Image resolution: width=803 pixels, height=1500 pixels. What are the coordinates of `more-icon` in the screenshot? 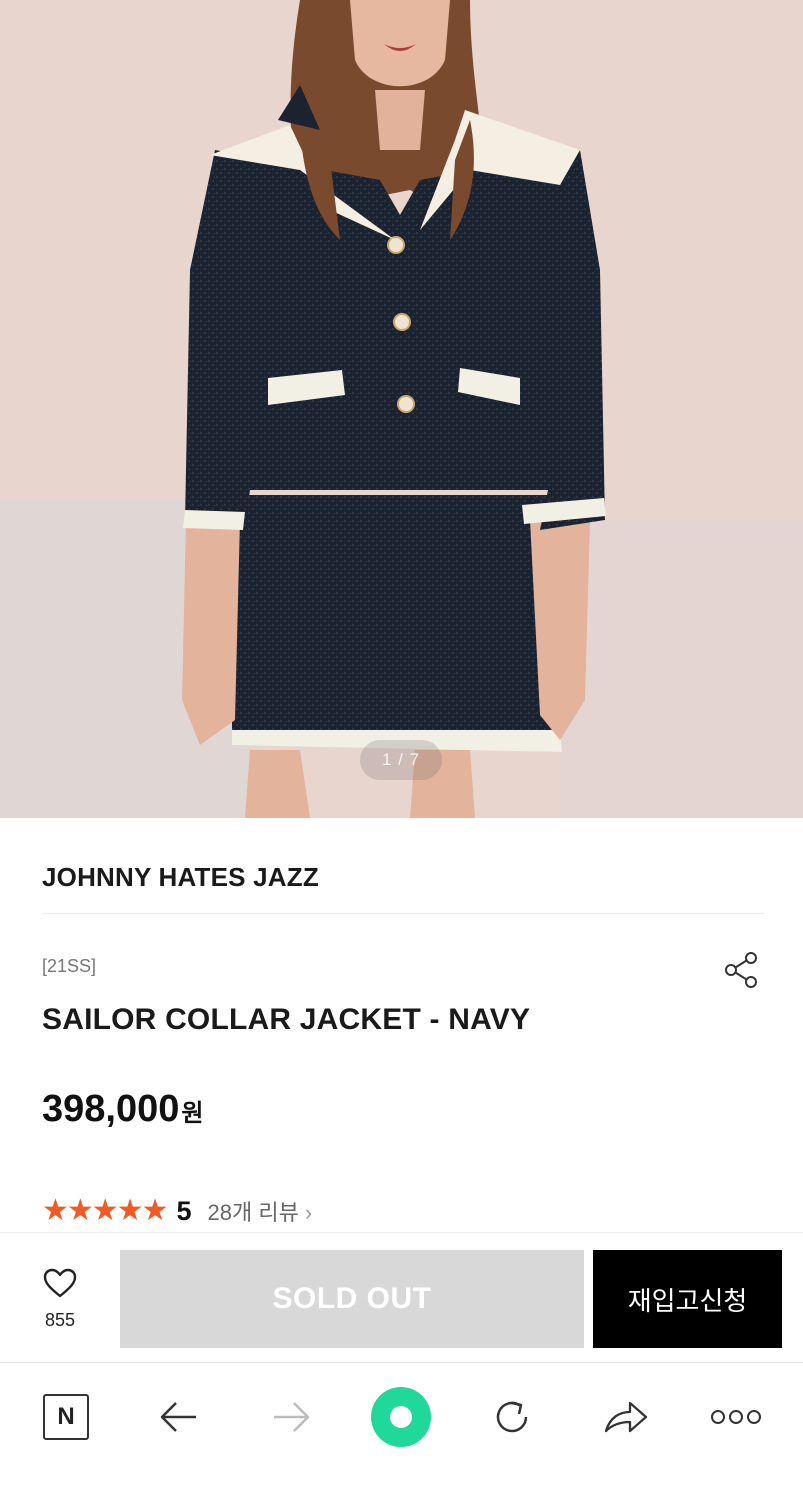 It's located at (736, 1417).